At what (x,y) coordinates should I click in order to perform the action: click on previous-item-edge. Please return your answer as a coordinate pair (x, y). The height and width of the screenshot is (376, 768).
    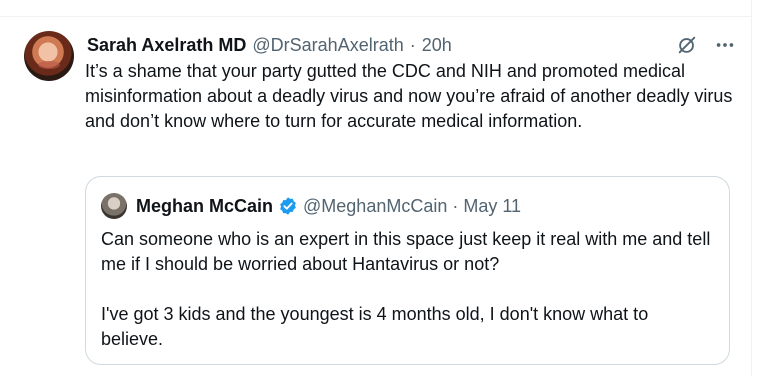
    Looking at the image, I should click on (375, 8).